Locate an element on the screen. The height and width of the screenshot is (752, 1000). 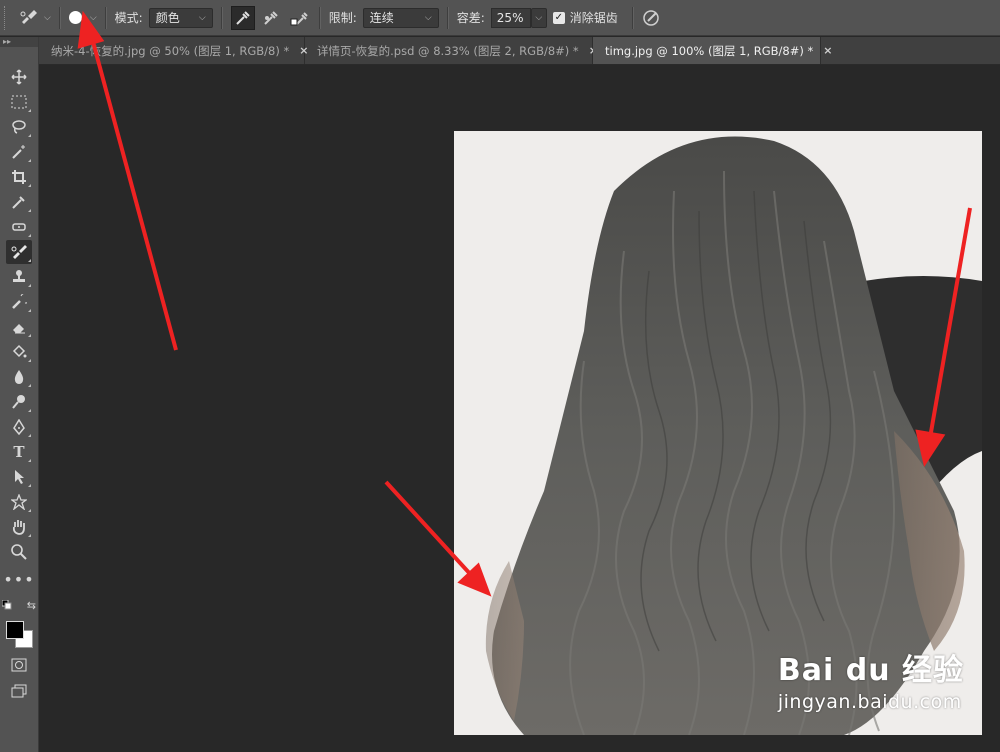
crop-icon is located at coordinates (19, 177).